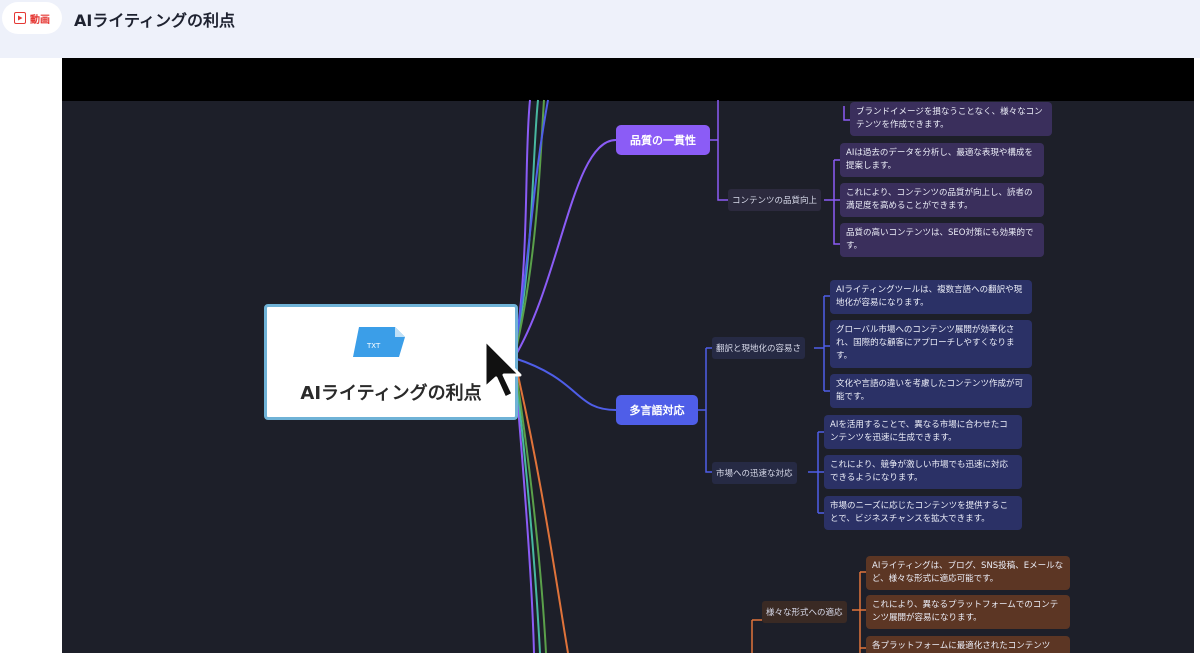 This screenshot has height=653, width=1200. Describe the element at coordinates (931, 297) in the screenshot. I see `leaf-translation-1: AIライティングツールは、複数言語への翻訳や現地化が容易になります。` at that location.